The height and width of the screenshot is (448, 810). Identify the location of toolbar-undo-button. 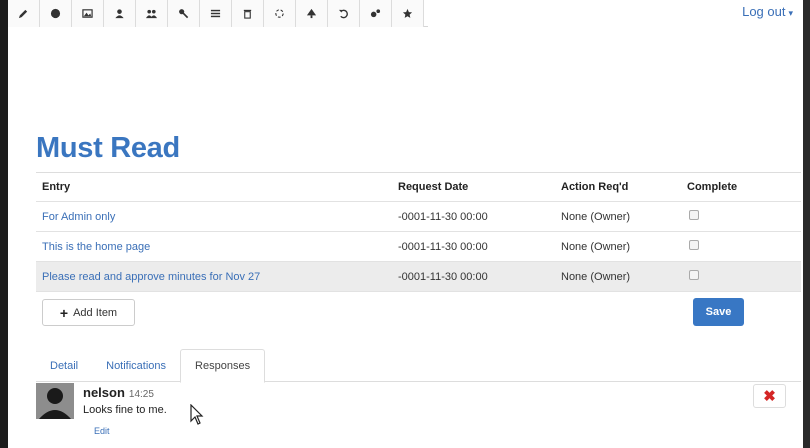
(344, 13).